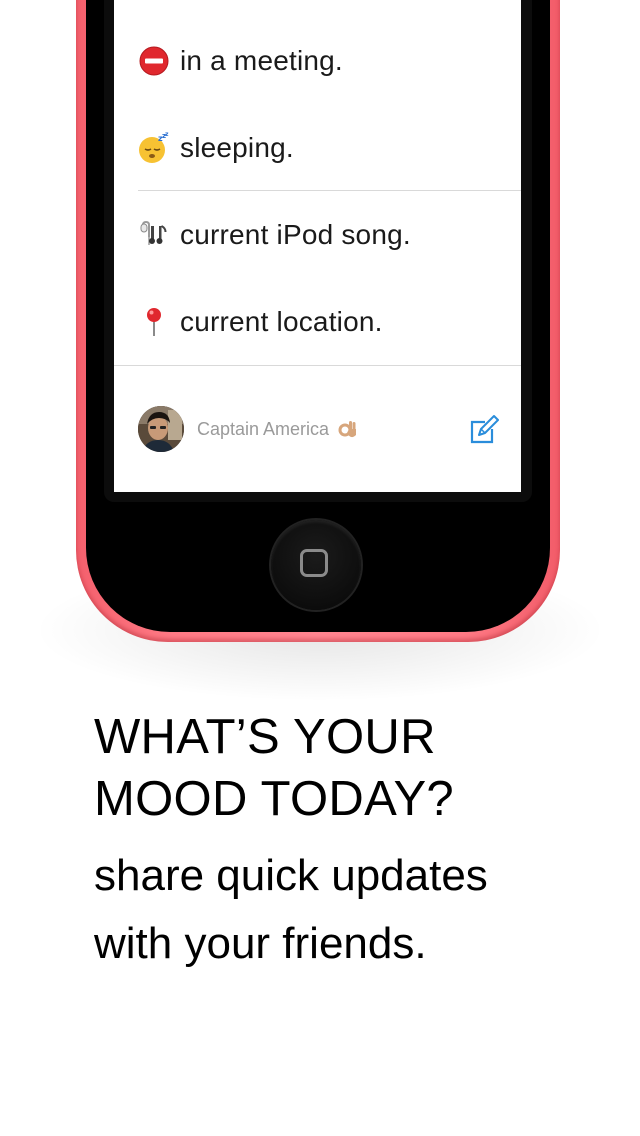  I want to click on subheadline: share quick updates with your friends., so click(354, 910).